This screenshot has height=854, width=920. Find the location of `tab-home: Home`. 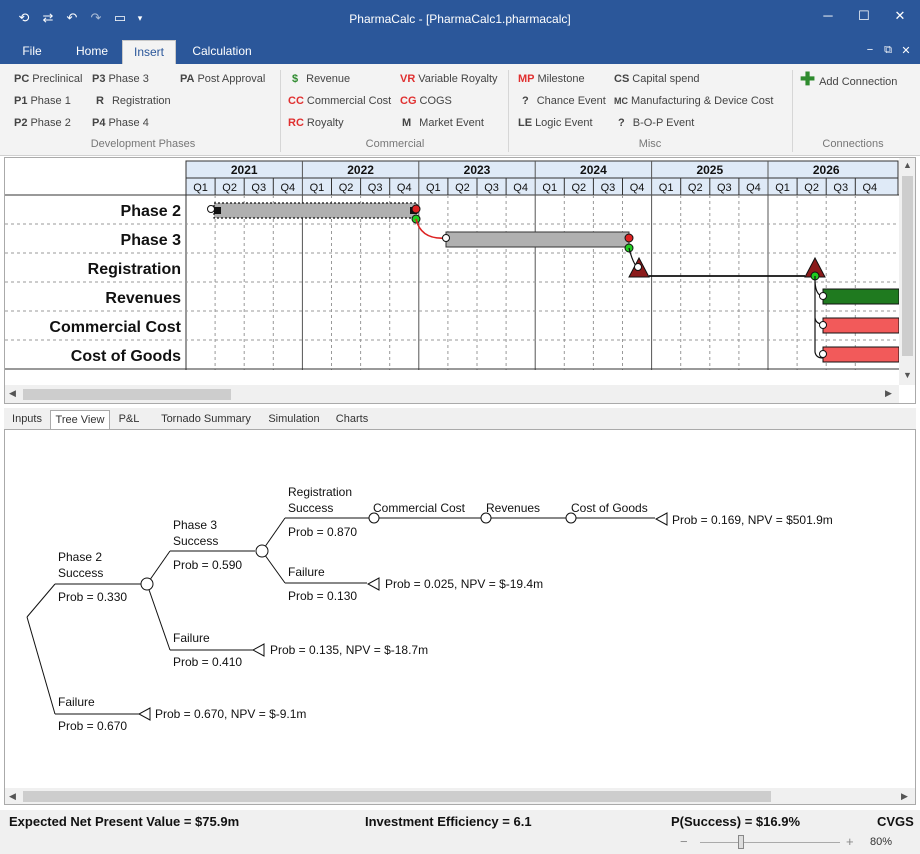

tab-home: Home is located at coordinates (92, 52).